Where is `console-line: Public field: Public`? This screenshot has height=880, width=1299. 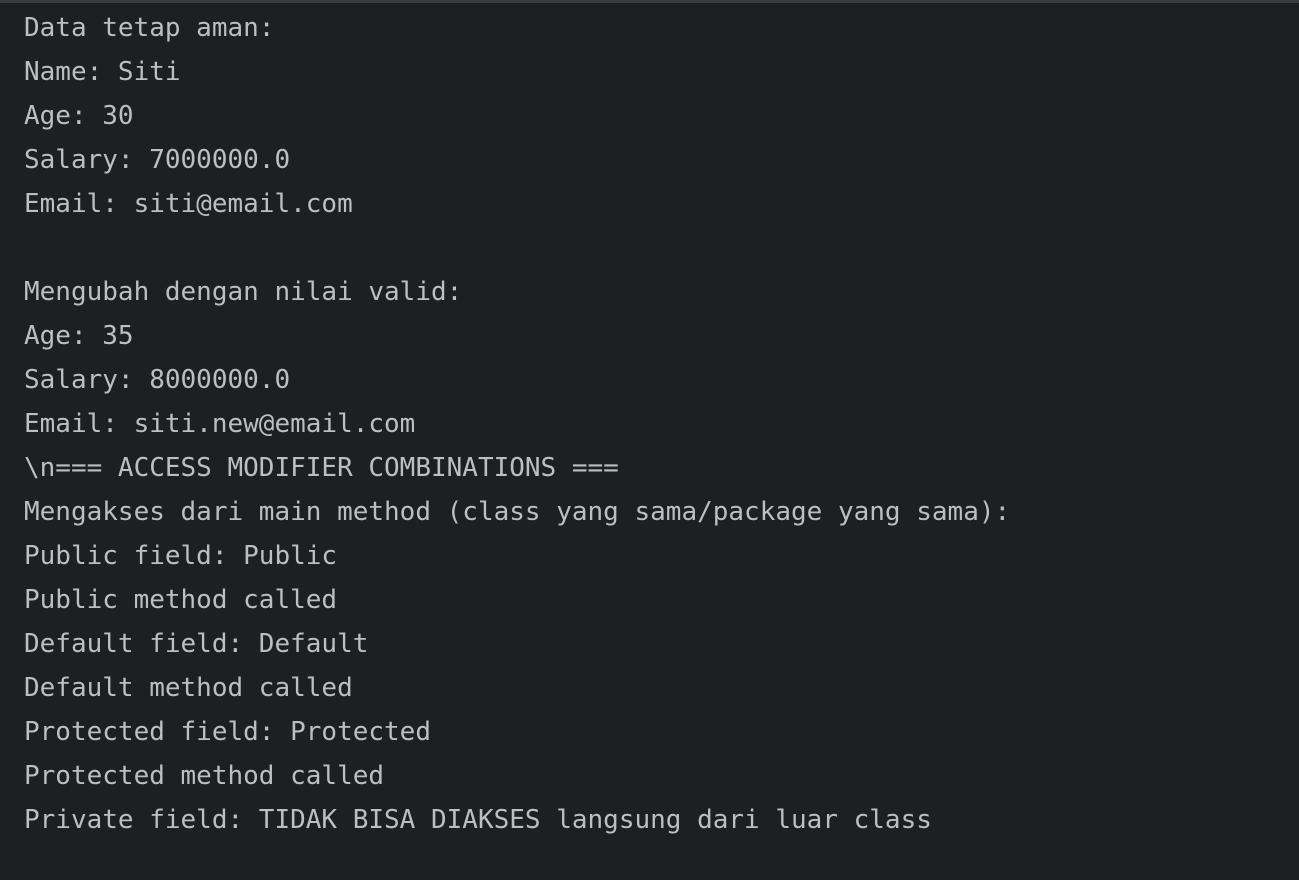
console-line: Public field: Public is located at coordinates (181, 556).